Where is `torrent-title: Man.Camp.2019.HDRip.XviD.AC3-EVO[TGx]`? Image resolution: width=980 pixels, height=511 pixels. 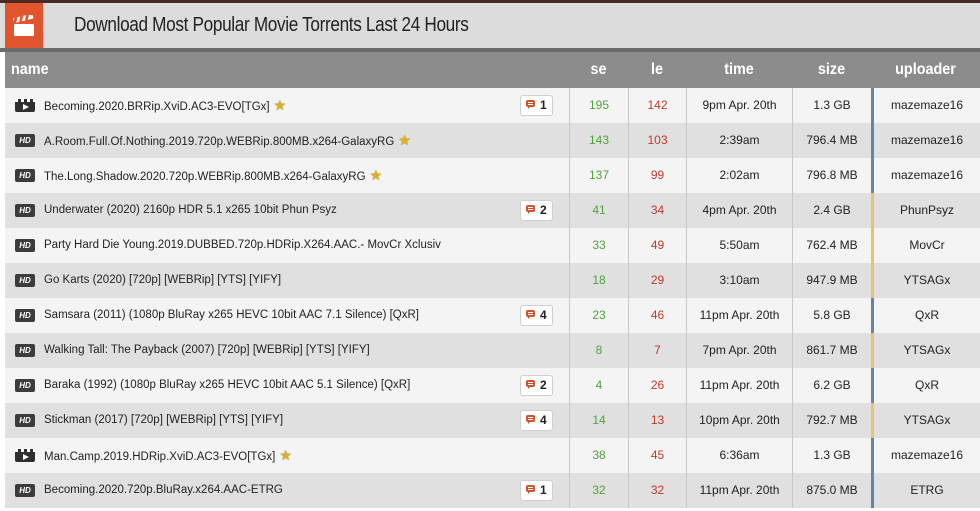 torrent-title: Man.Camp.2019.HDRip.XviD.AC3-EVO[TGx] is located at coordinates (160, 457).